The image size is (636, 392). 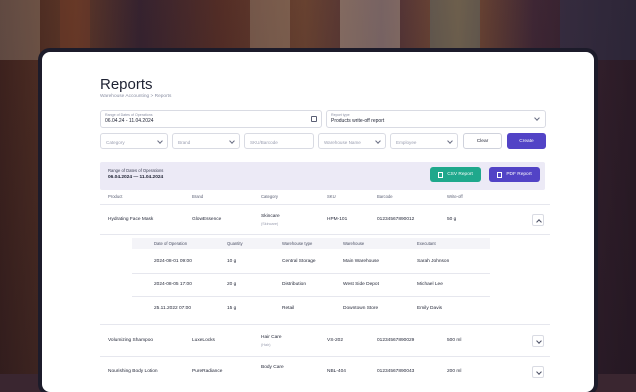 What do you see at coordinates (331, 196) in the screenshot?
I see `col-header-sku: SKU` at bounding box center [331, 196].